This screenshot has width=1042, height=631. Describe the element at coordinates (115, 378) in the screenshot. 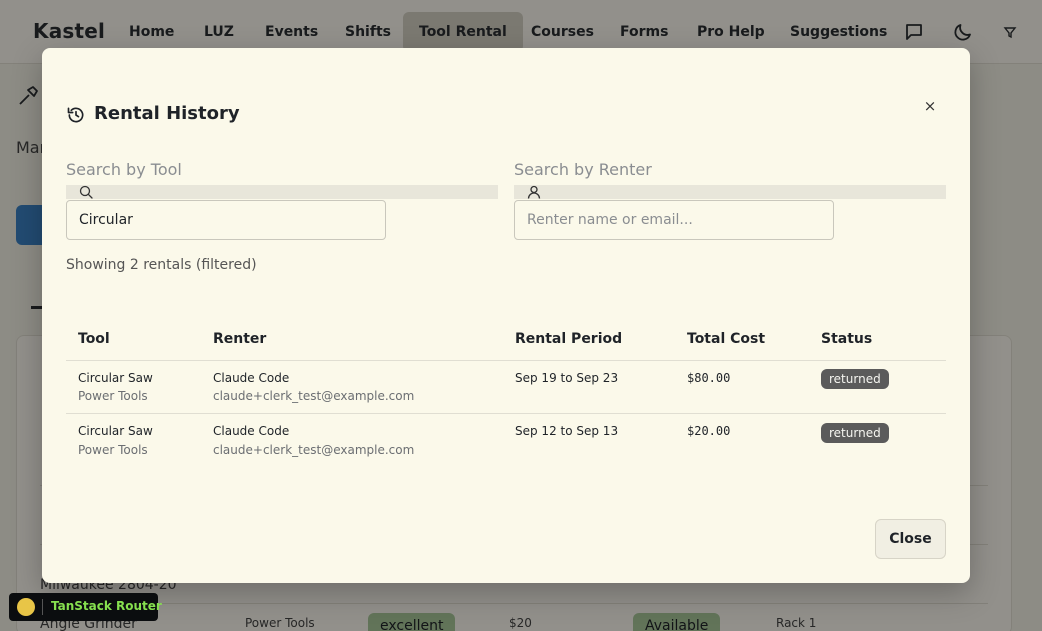

I see `row1-tool-name: Circular Saw` at that location.